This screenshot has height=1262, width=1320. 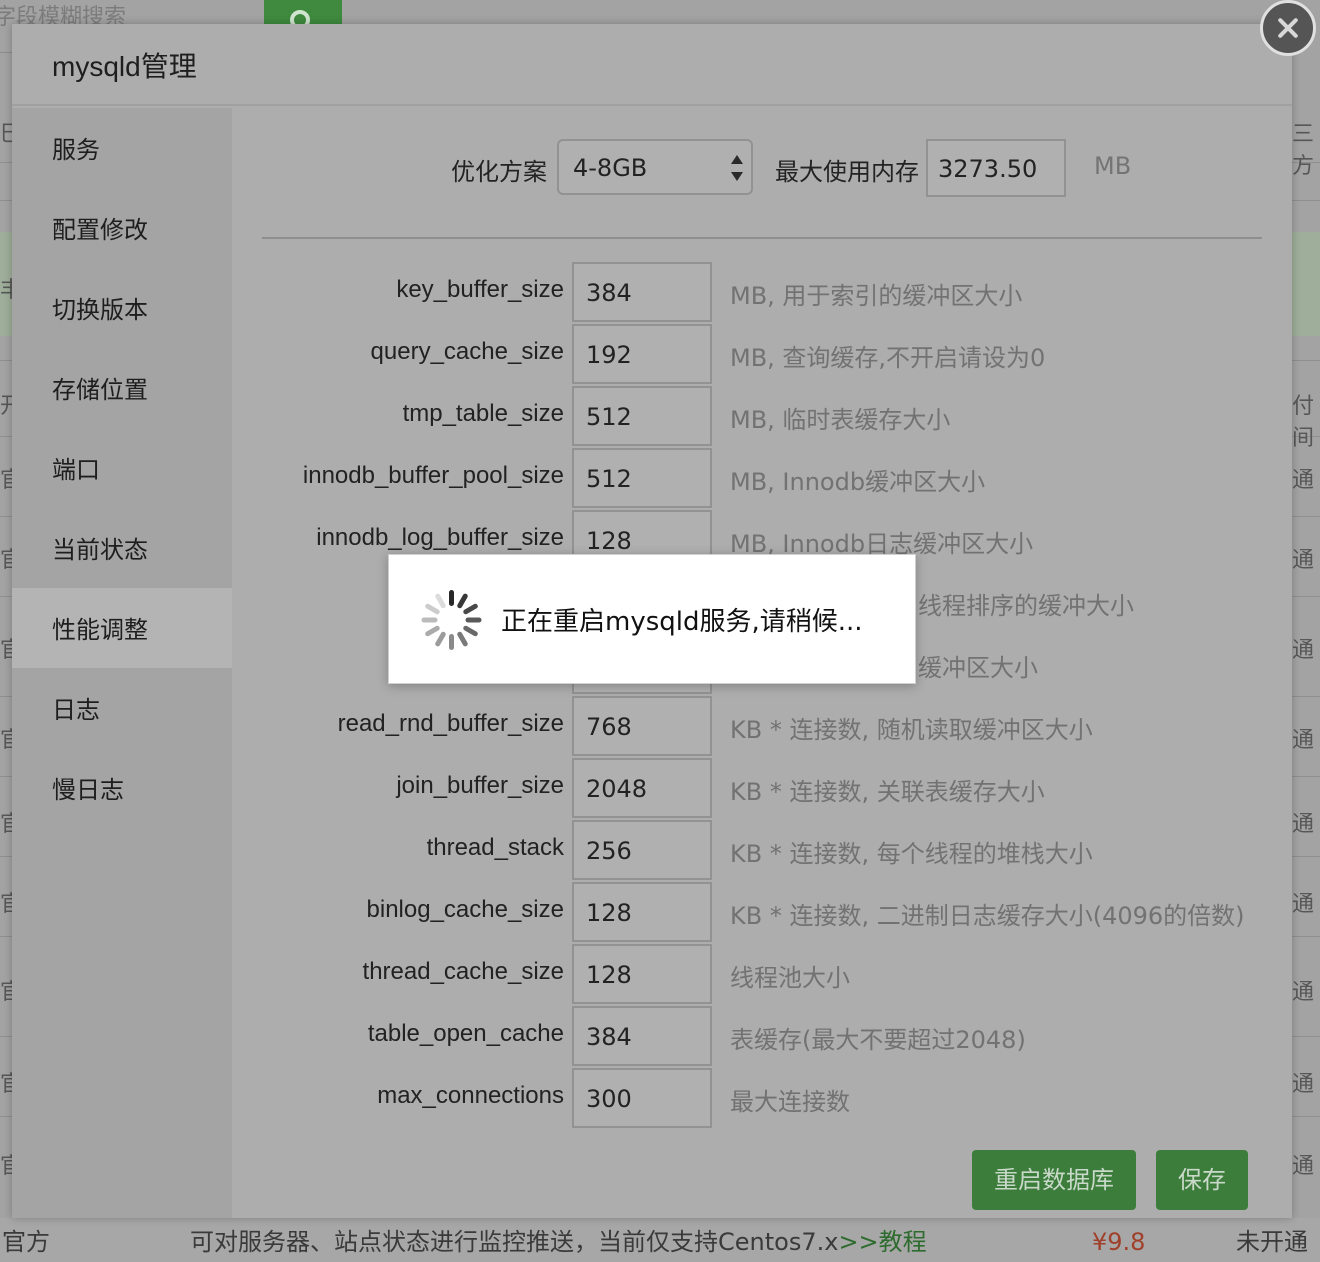 I want to click on param-desc: 线程排序的缓冲大小, so click(x=1026, y=606).